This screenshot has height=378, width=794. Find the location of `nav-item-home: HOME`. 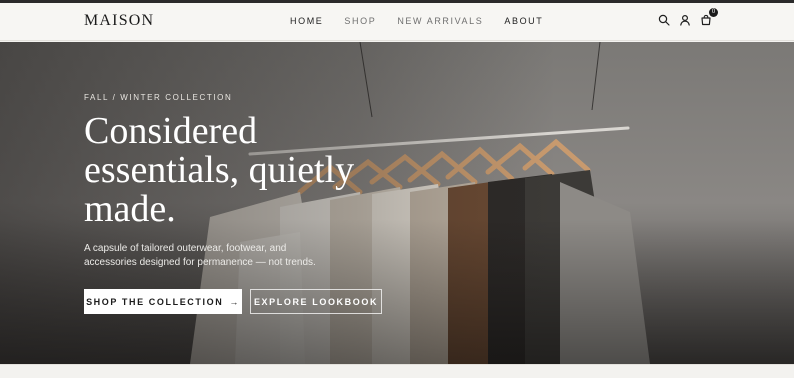

nav-item-home: HOME is located at coordinates (306, 21).